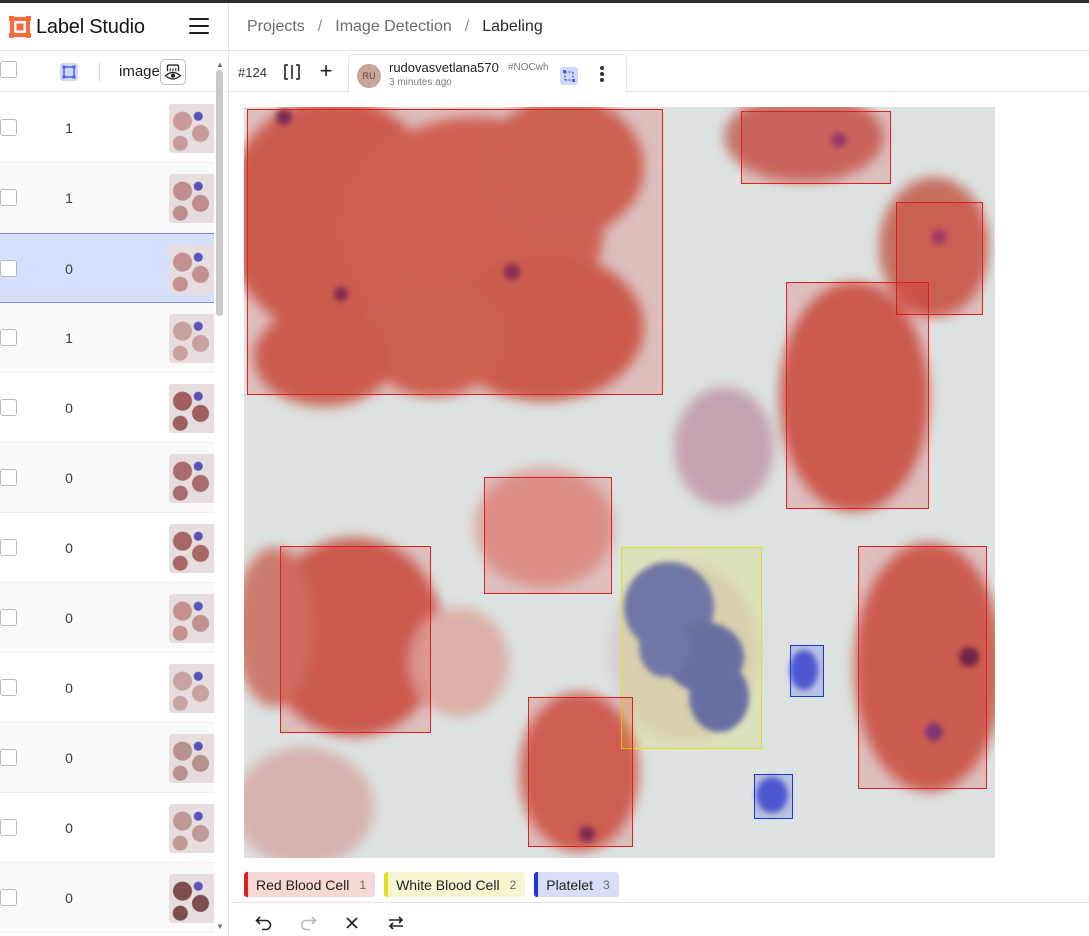 Image resolution: width=1089 pixels, height=936 pixels. What do you see at coordinates (420, 82) in the screenshot?
I see `annotation-time: 3 minutes ago` at bounding box center [420, 82].